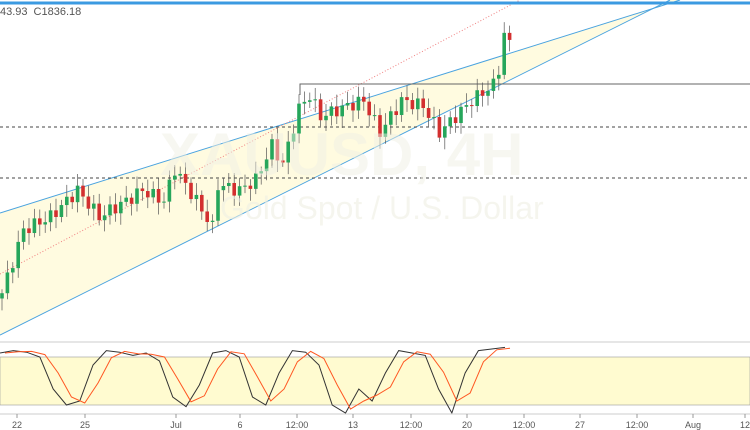 The height and width of the screenshot is (430, 750). Describe the element at coordinates (353, 425) in the screenshot. I see `x-tick-label: 13` at that location.